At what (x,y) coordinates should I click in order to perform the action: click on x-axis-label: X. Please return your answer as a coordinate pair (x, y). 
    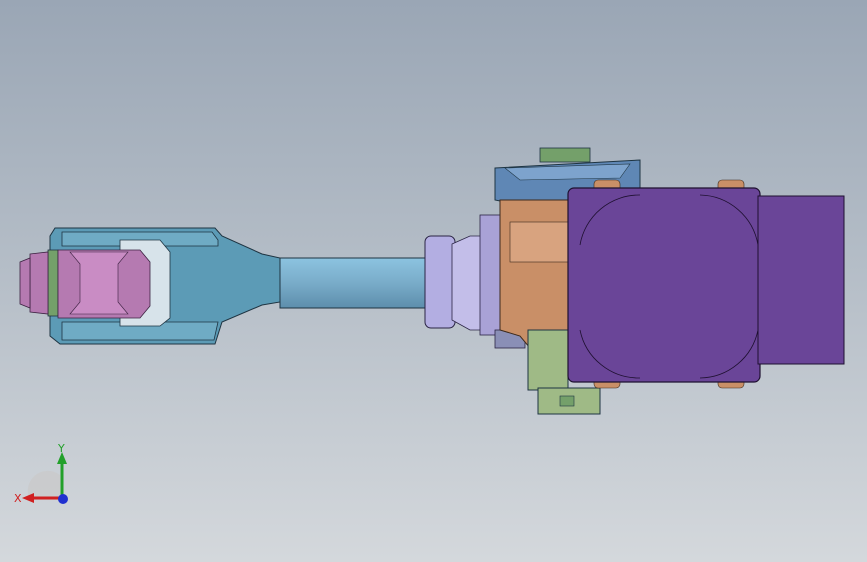
    Looking at the image, I should click on (18, 498).